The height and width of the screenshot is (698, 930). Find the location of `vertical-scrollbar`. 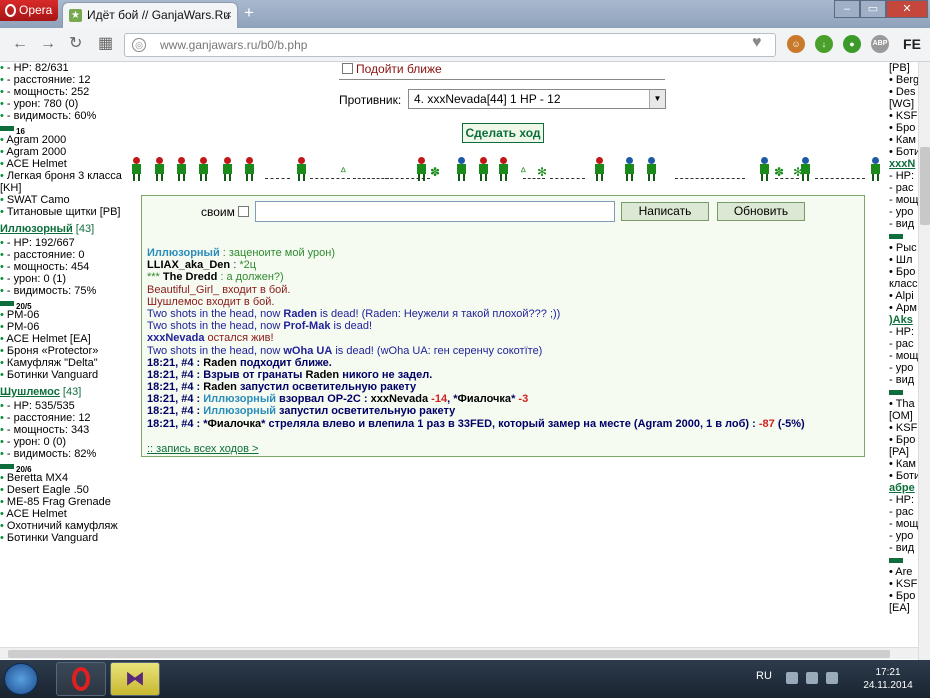

vertical-scrollbar is located at coordinates (924, 361).